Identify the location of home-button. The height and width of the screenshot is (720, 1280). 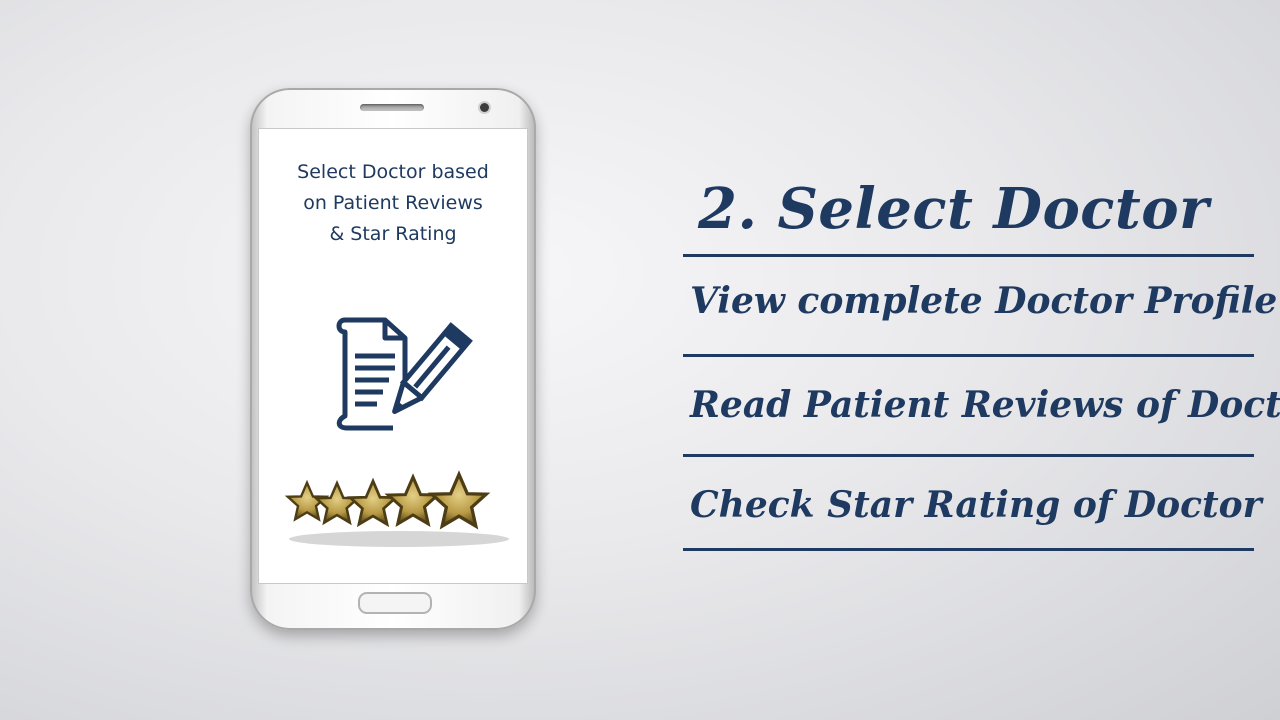
(395, 603).